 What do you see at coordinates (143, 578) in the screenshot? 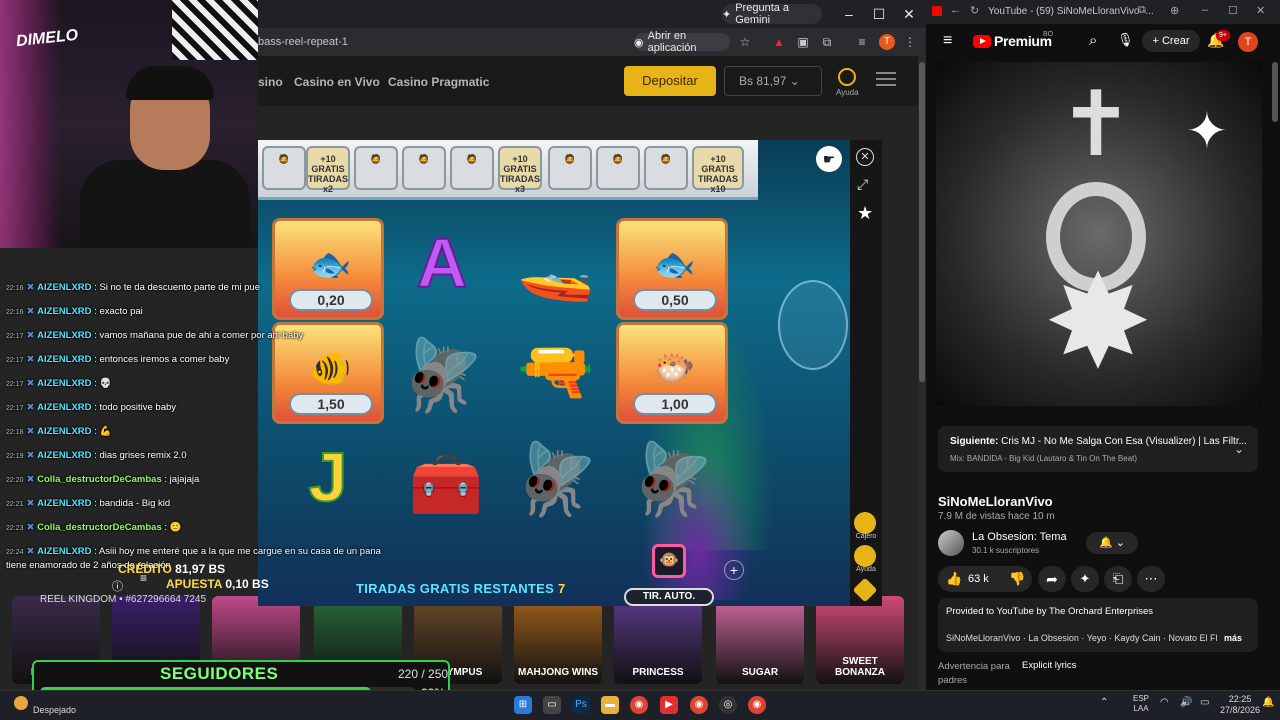
I see `settings-icon: ≡` at bounding box center [143, 578].